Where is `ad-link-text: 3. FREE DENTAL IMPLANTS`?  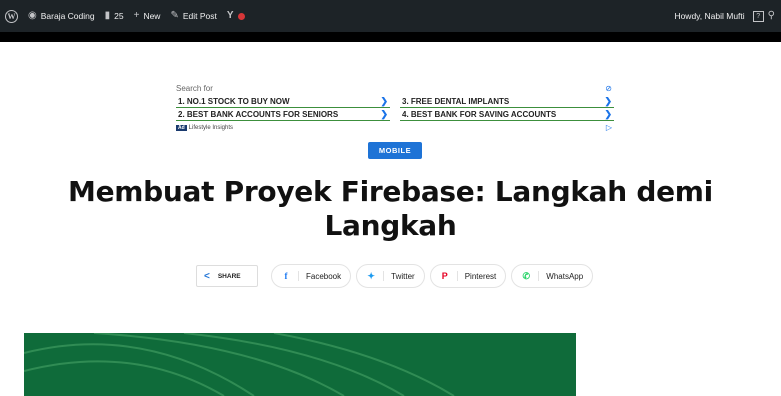
ad-link-text: 3. FREE DENTAL IMPLANTS is located at coordinates (456, 101).